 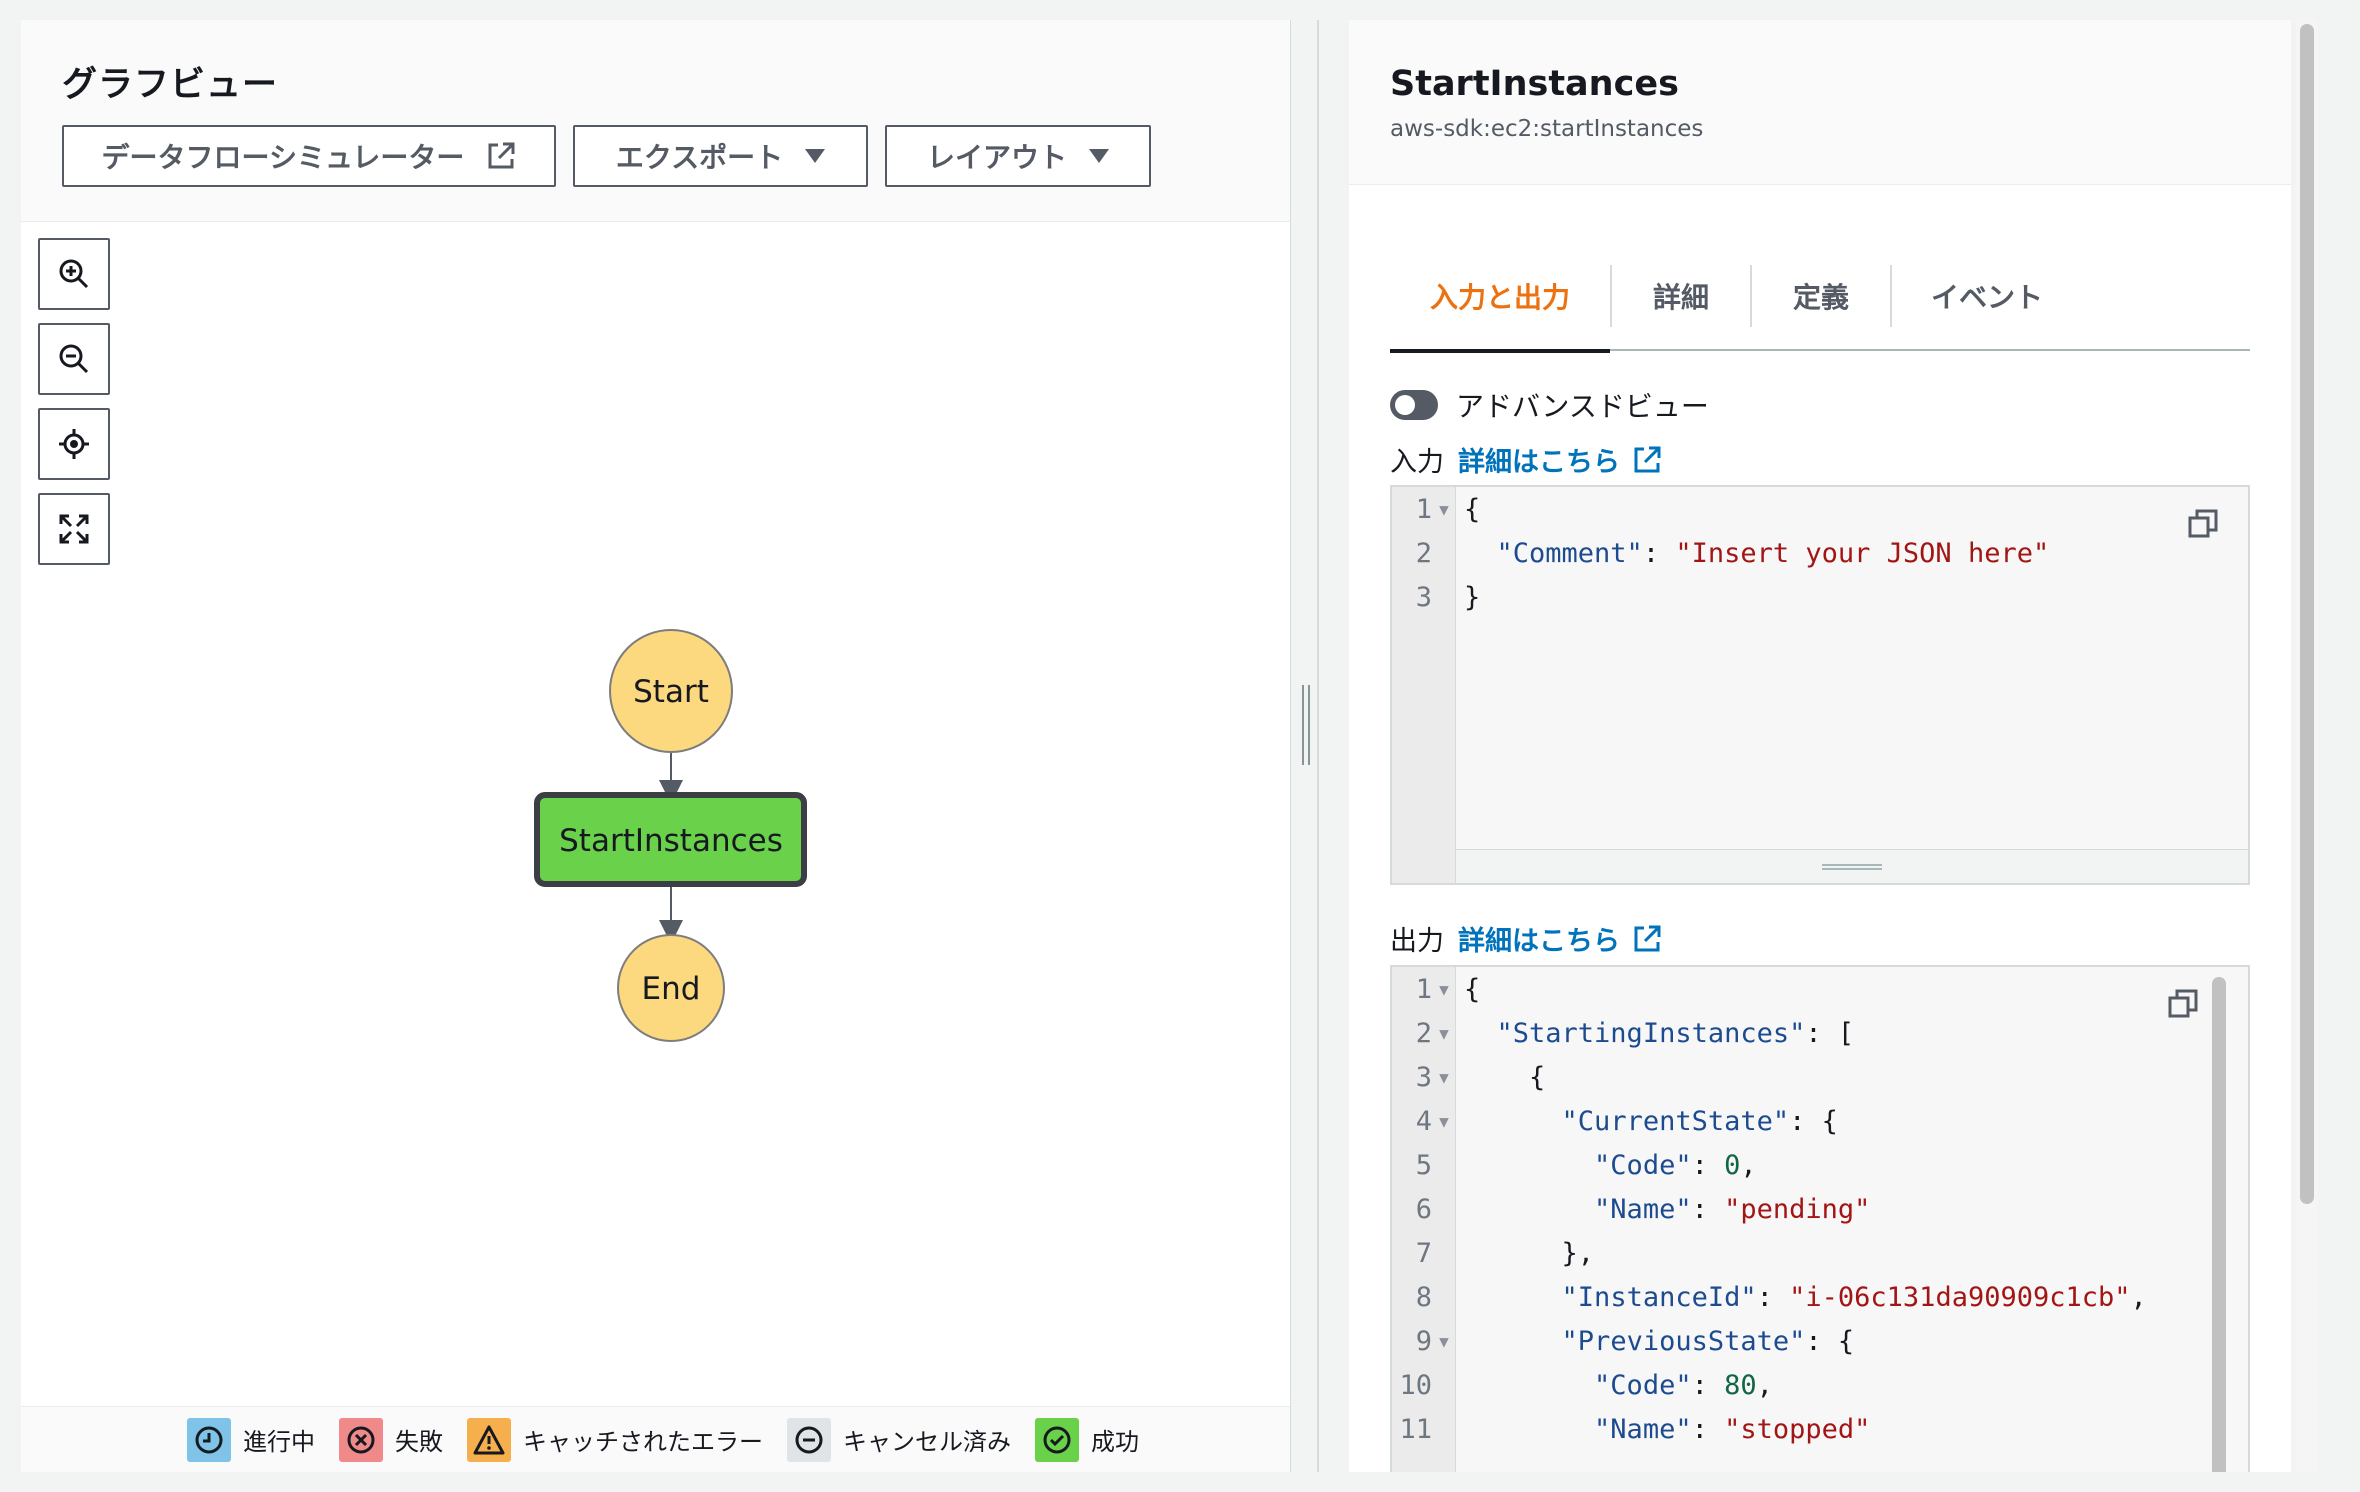 I want to click on code-text: "CurrentState": {, so click(x=1647, y=1121).